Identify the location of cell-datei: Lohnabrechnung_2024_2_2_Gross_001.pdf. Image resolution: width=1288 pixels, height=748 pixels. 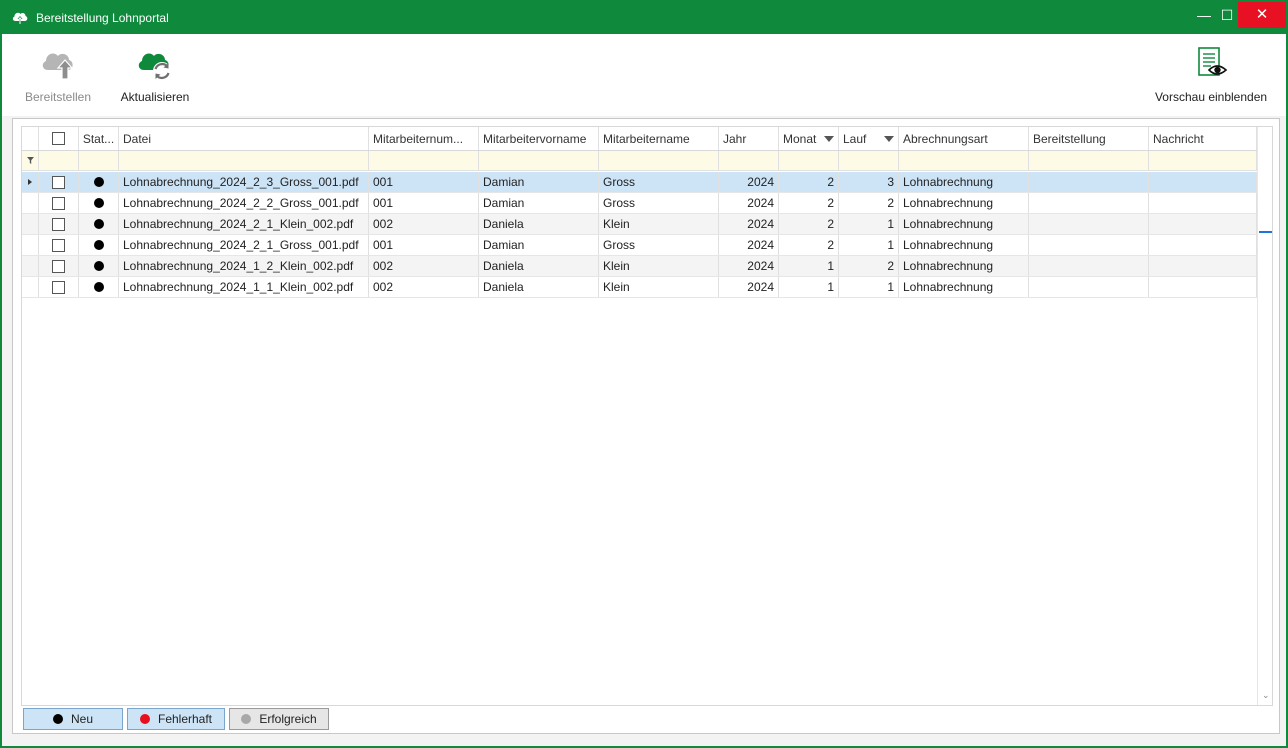
(244, 203).